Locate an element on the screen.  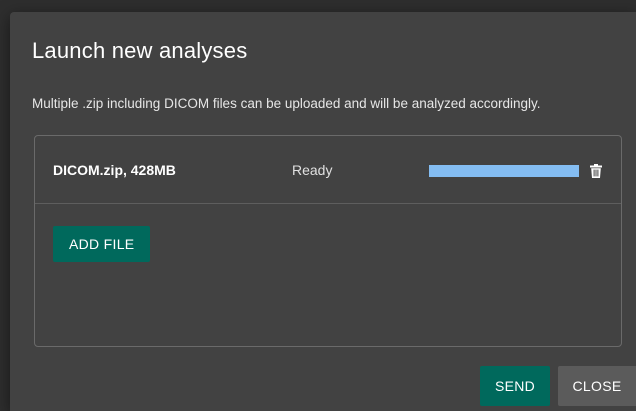
trash-icon is located at coordinates (596, 171).